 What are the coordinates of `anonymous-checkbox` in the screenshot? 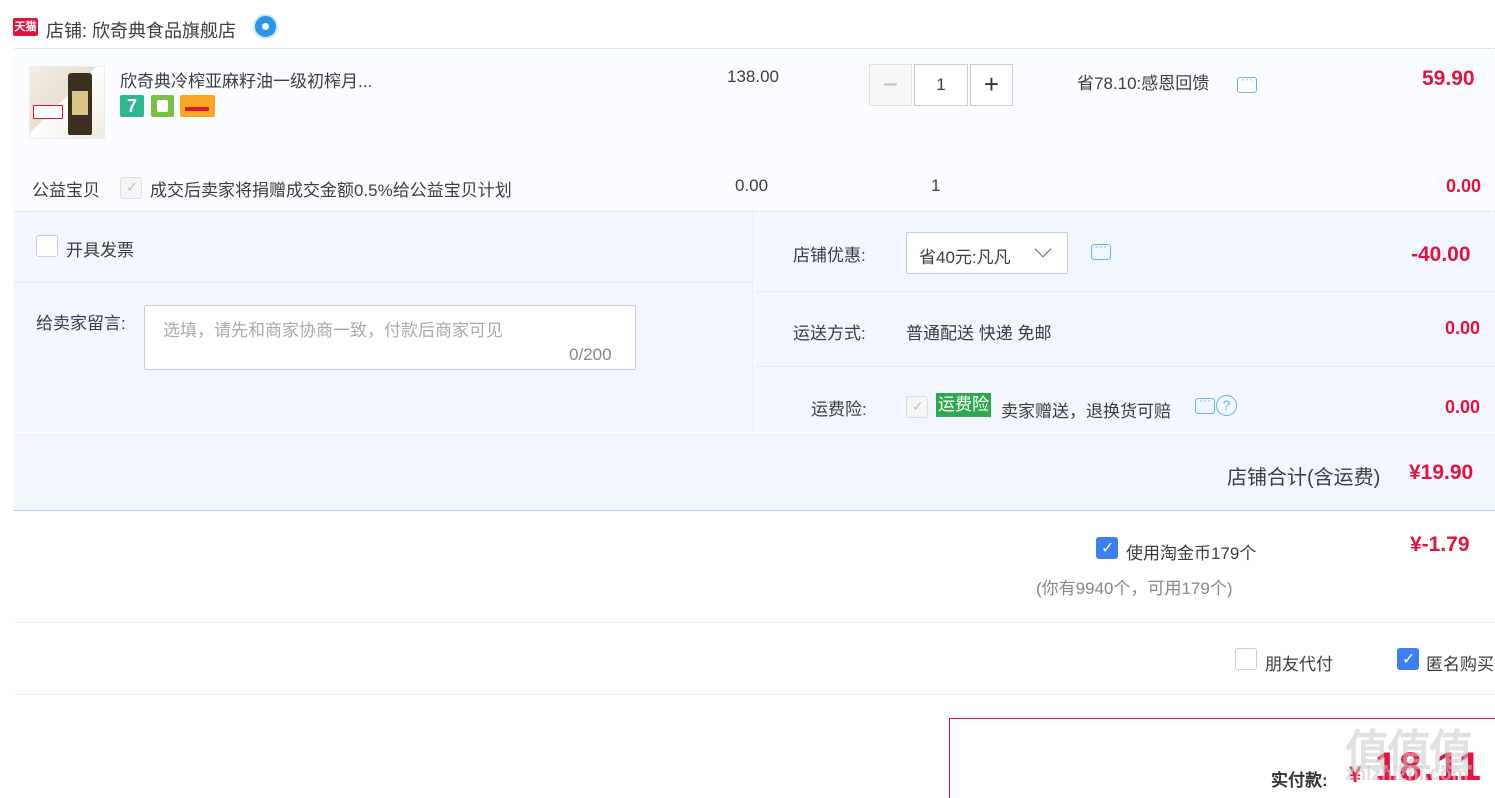 It's located at (1408, 659).